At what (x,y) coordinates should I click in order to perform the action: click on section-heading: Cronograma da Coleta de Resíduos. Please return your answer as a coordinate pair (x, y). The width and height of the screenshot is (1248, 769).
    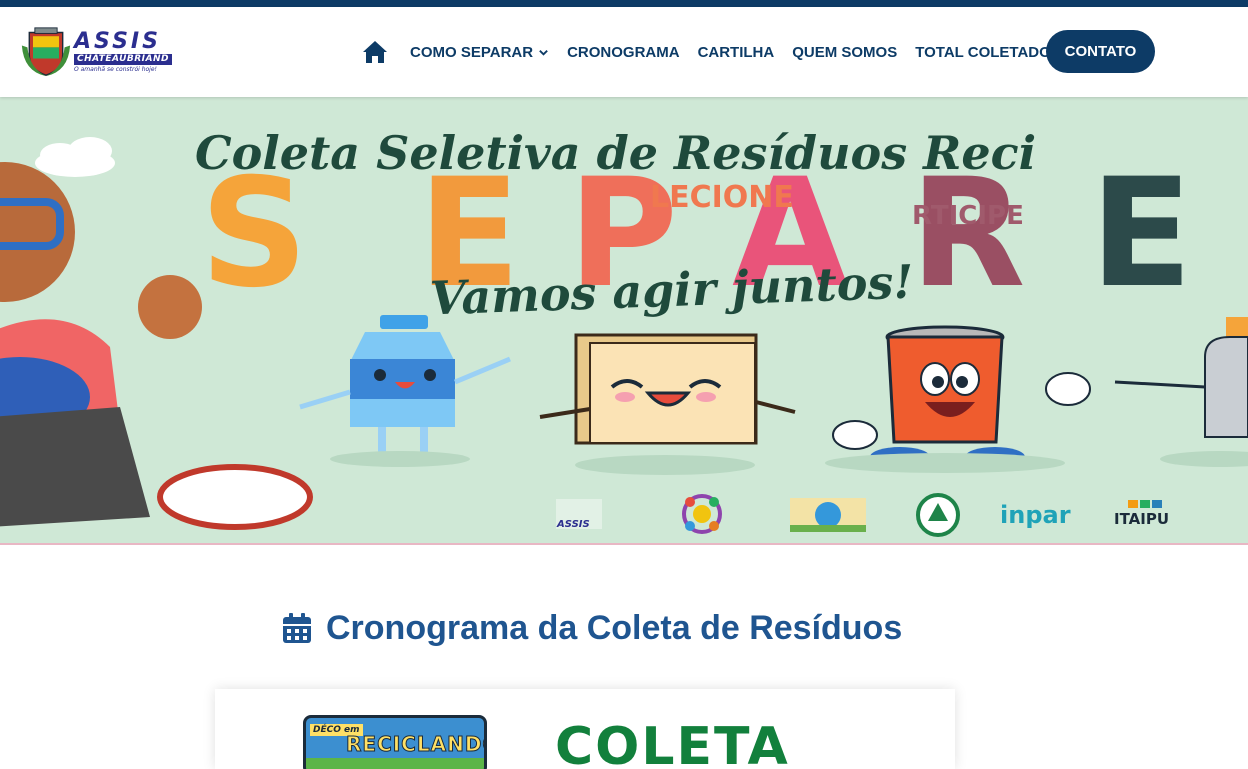
    Looking at the image, I should click on (592, 628).